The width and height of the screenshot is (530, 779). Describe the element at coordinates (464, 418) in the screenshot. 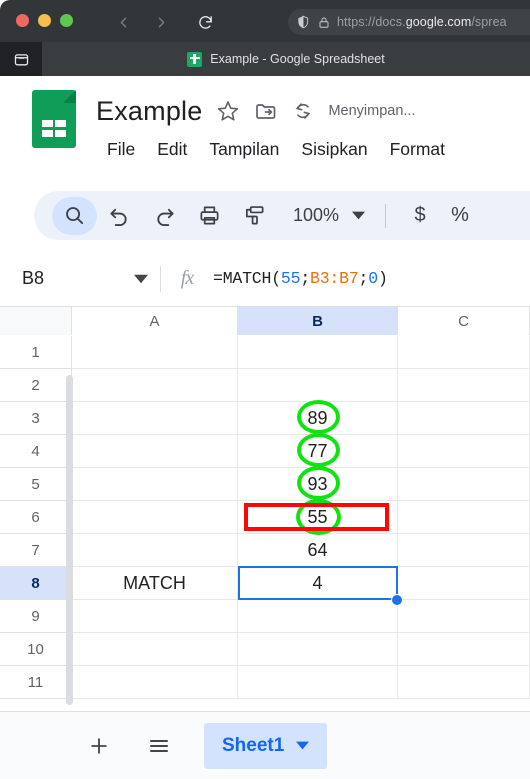

I see `cell-c3` at that location.